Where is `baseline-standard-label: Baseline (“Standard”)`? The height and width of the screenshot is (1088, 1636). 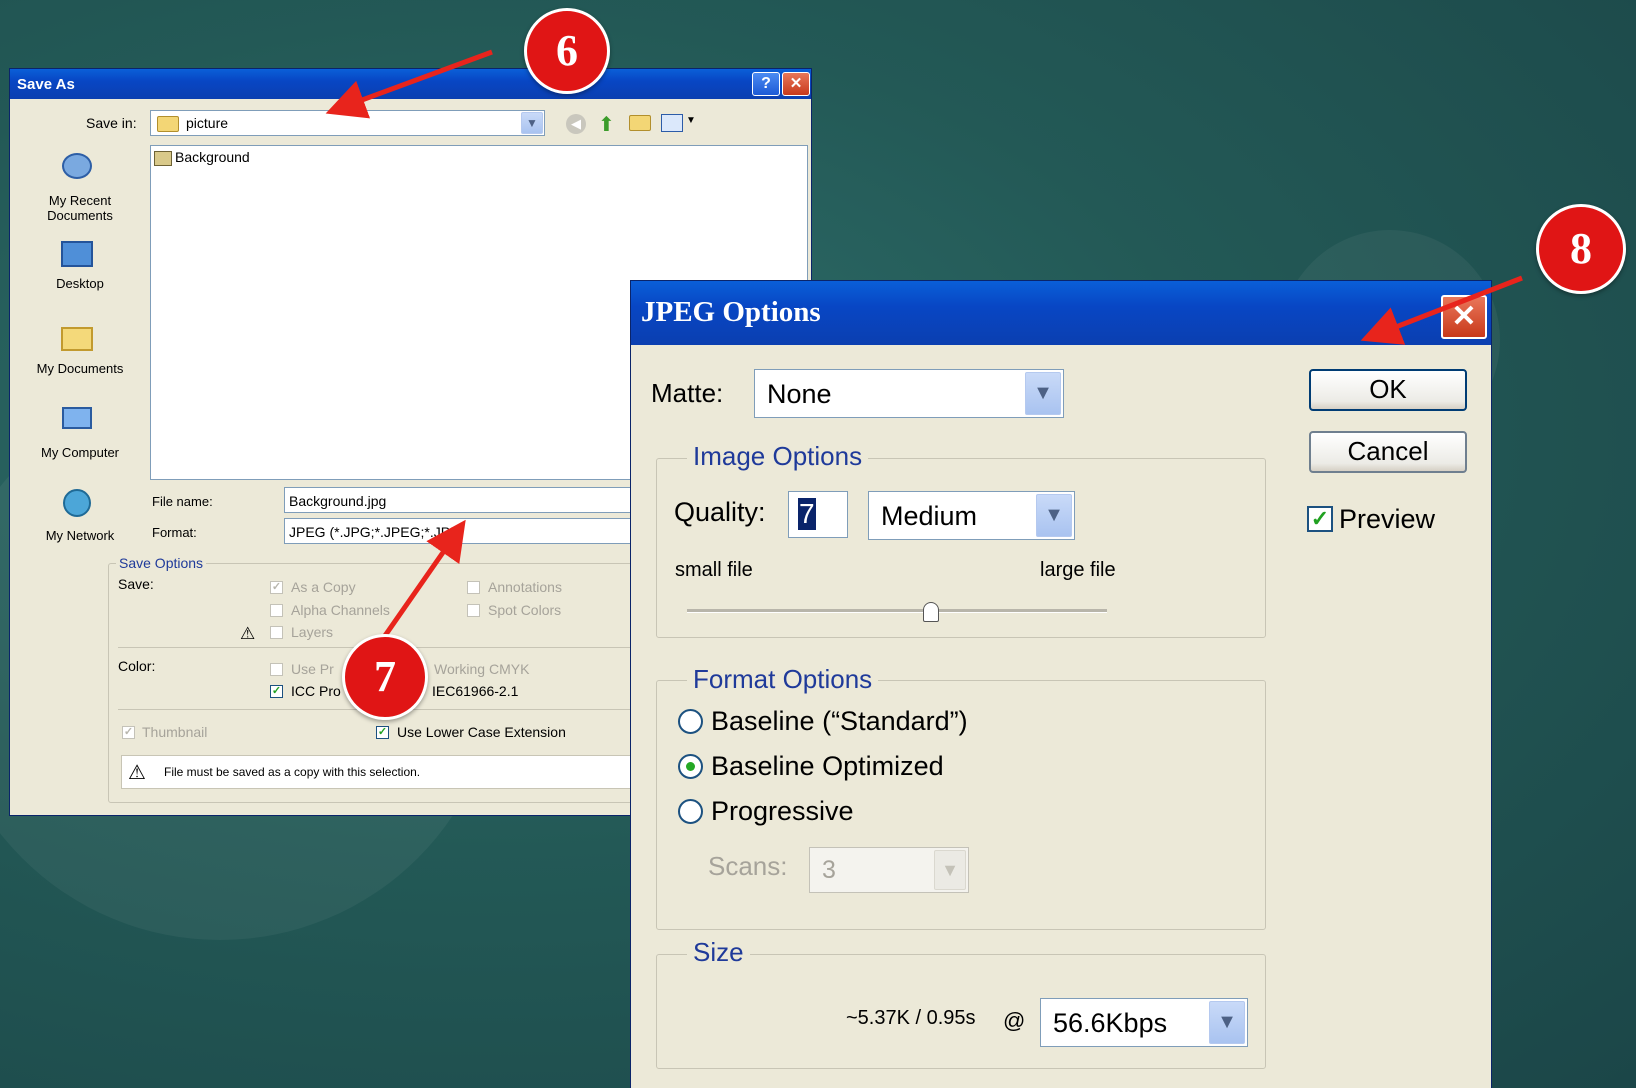
baseline-standard-label: Baseline (“Standard”) is located at coordinates (839, 721).